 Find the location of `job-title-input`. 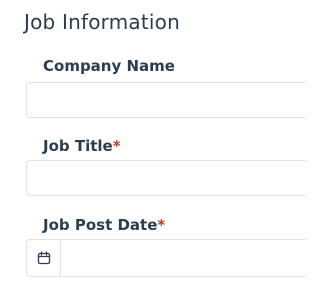

job-title-input is located at coordinates (166, 178).